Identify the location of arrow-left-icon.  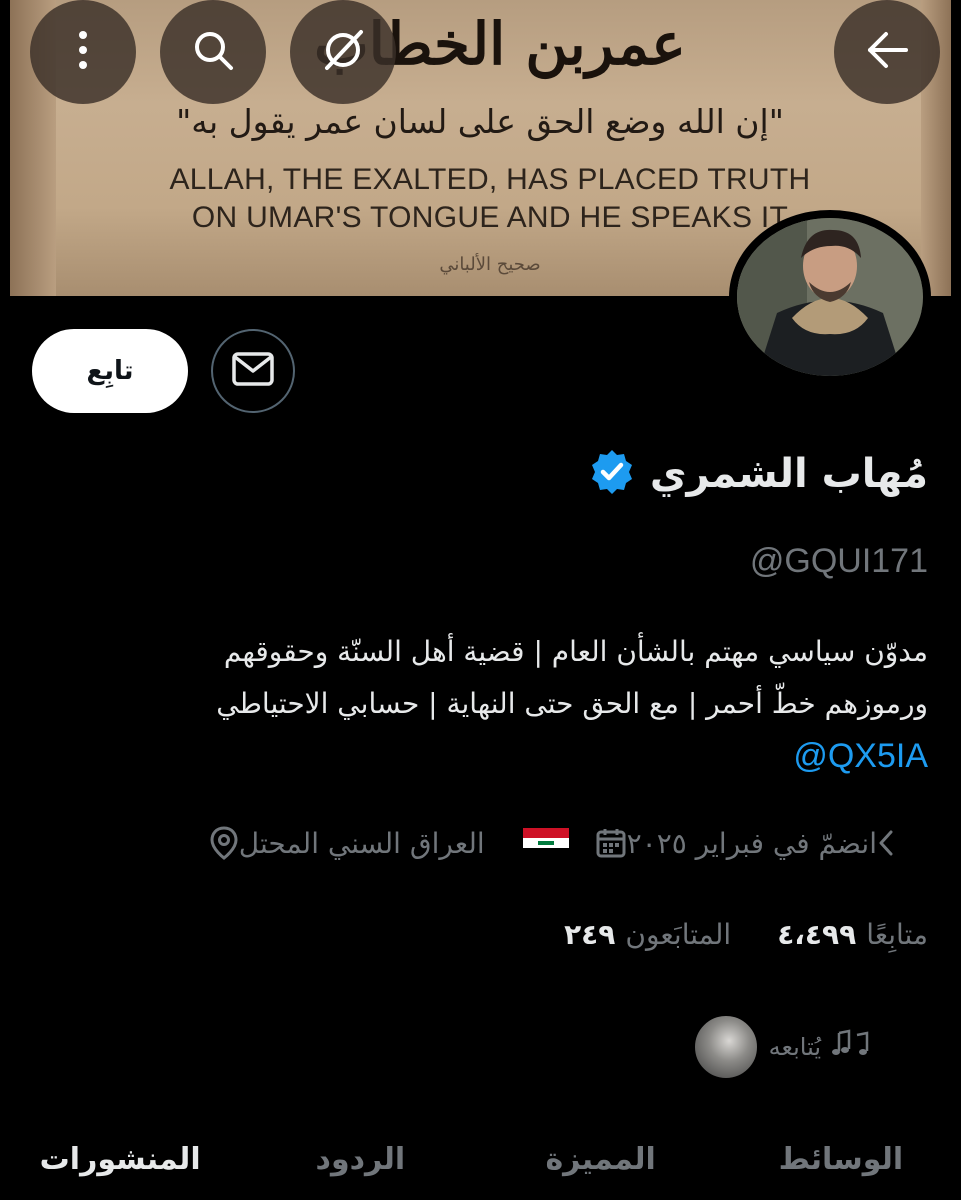
(887, 52).